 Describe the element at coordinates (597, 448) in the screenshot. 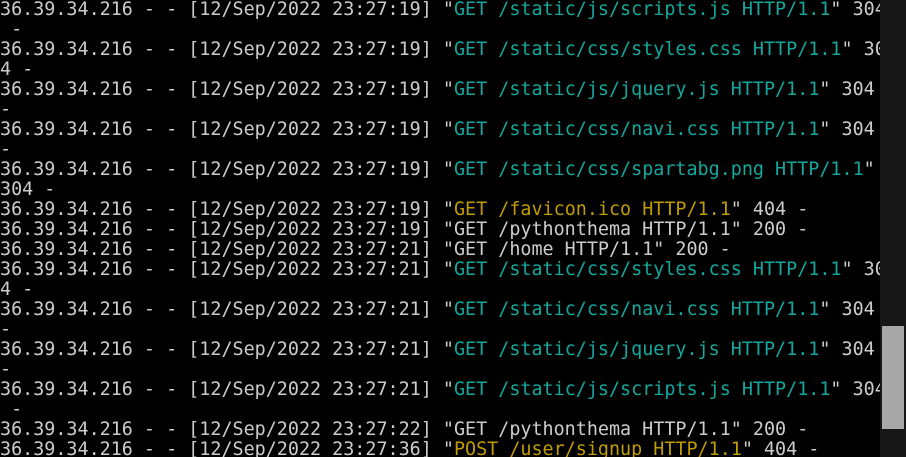

I see `request-text: POST /user/signup HTTP/1.1` at that location.